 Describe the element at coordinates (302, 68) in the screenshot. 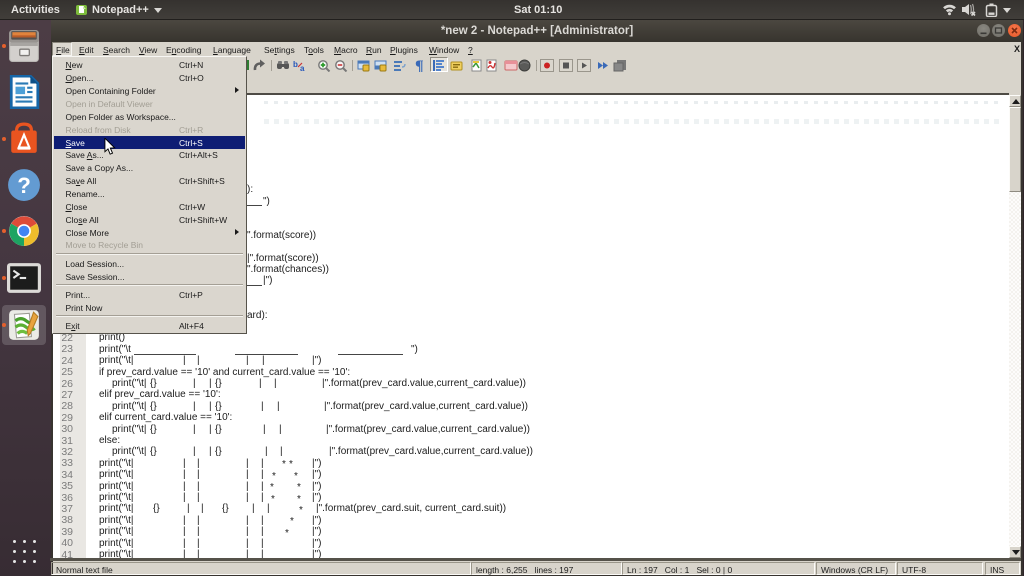

I see `svg-text: a` at that location.